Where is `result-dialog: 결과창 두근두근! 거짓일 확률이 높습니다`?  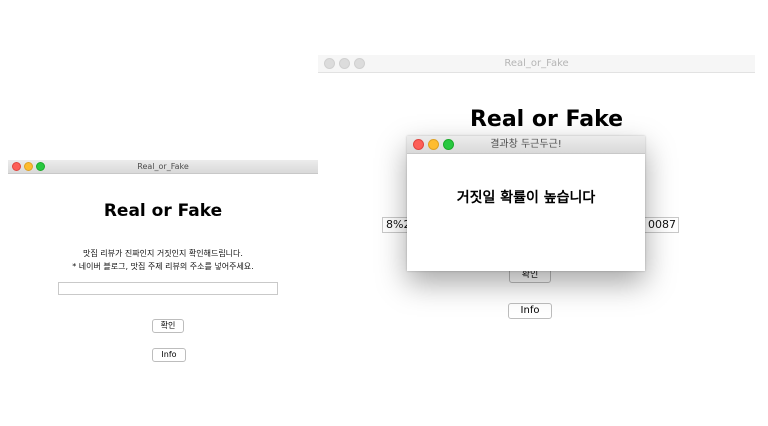
result-dialog: 결과창 두근두근! 거짓일 확률이 높습니다 is located at coordinates (526, 203).